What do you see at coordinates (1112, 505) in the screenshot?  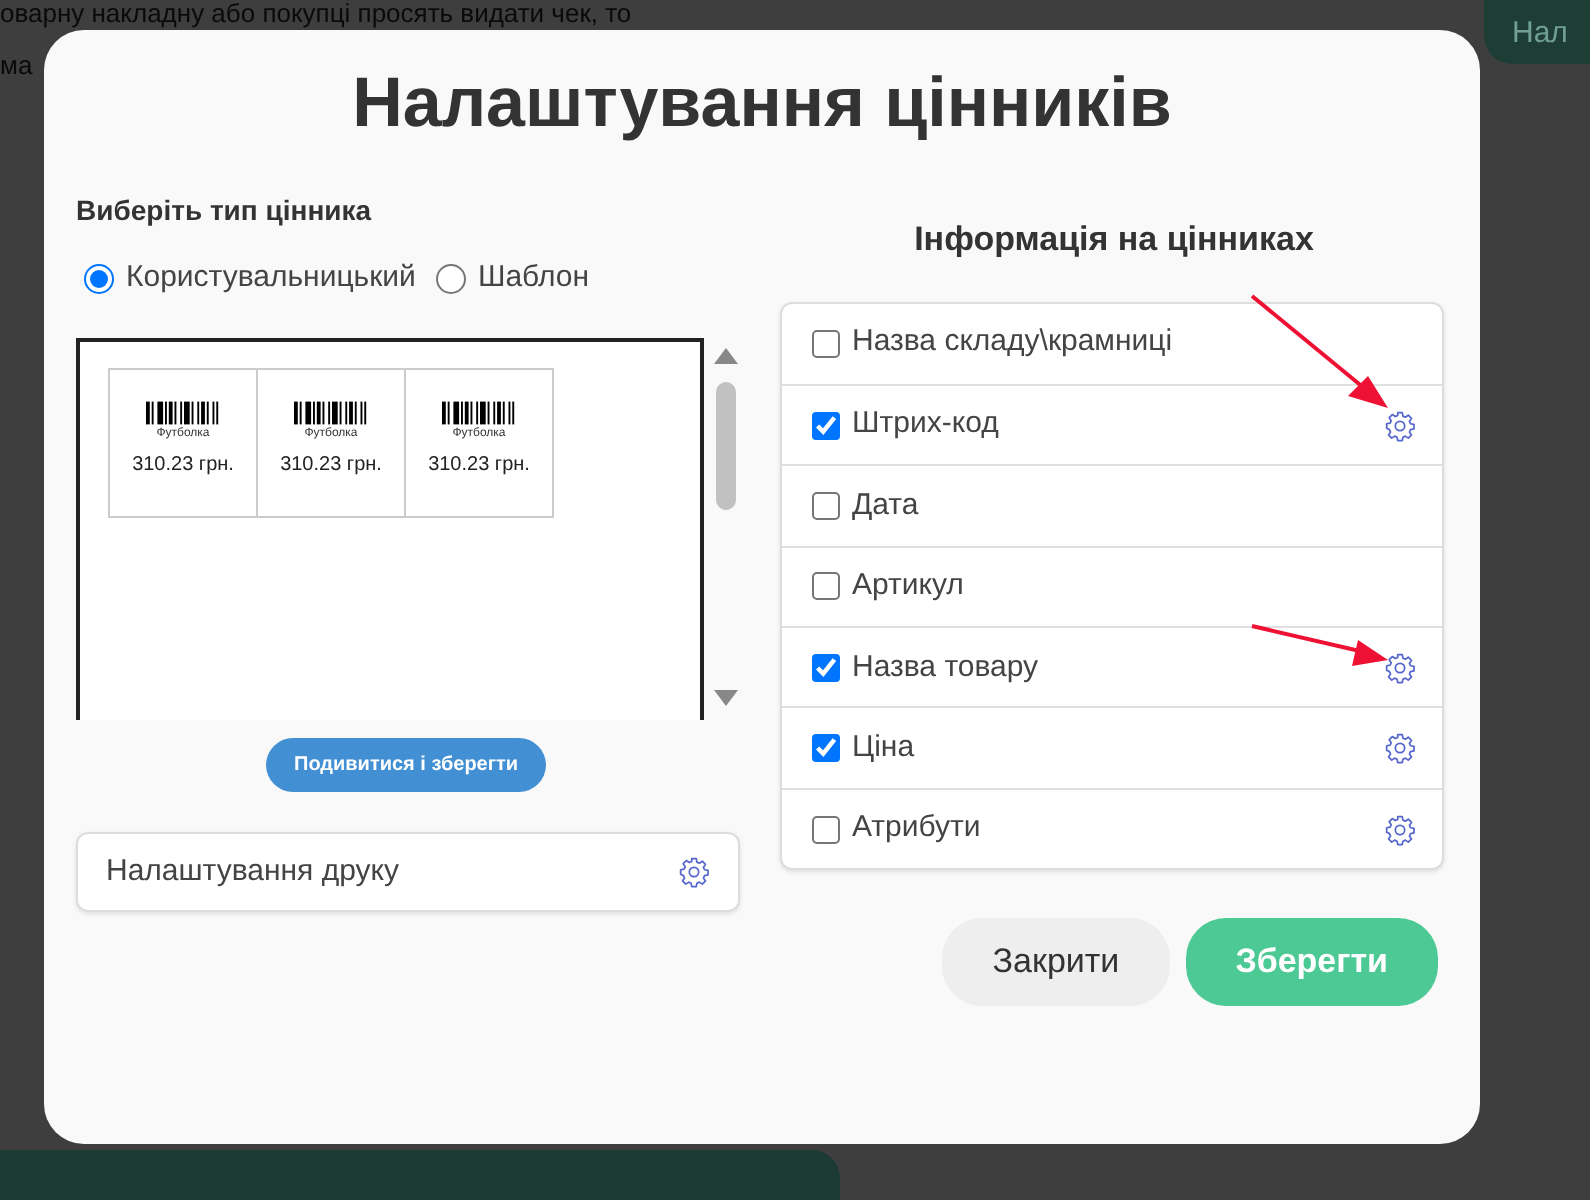 I see `info-item: Дата` at bounding box center [1112, 505].